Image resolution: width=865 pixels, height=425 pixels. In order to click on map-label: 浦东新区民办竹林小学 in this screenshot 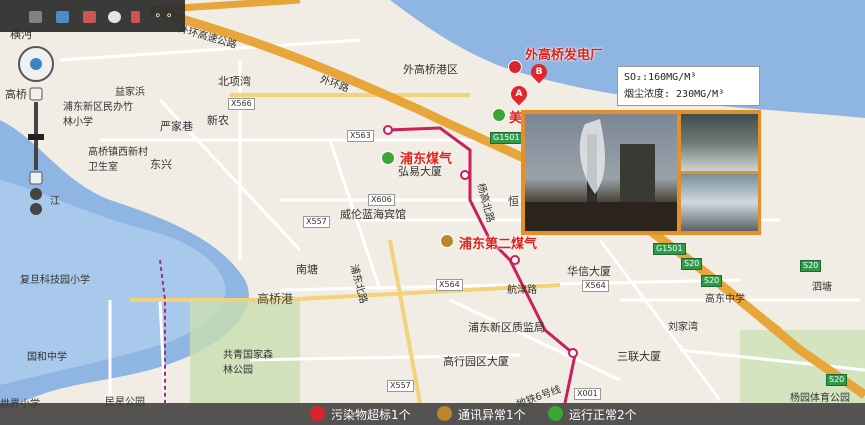, I will do `click(98, 115)`.